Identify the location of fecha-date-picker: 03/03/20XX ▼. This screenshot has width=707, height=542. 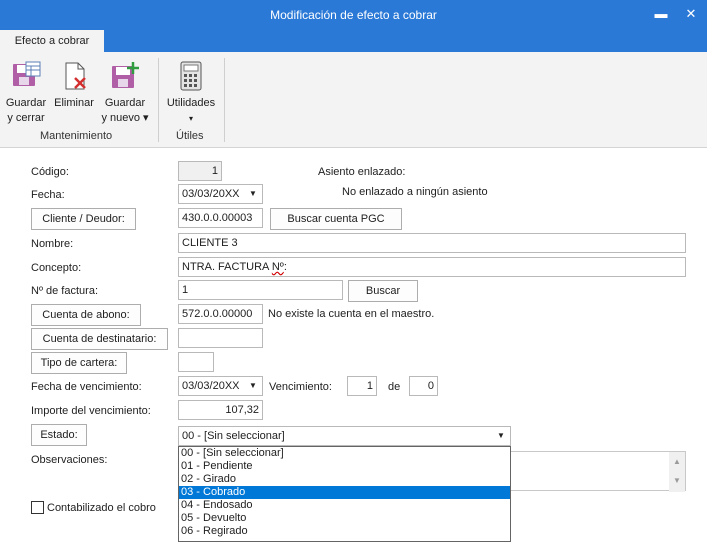
(220, 194).